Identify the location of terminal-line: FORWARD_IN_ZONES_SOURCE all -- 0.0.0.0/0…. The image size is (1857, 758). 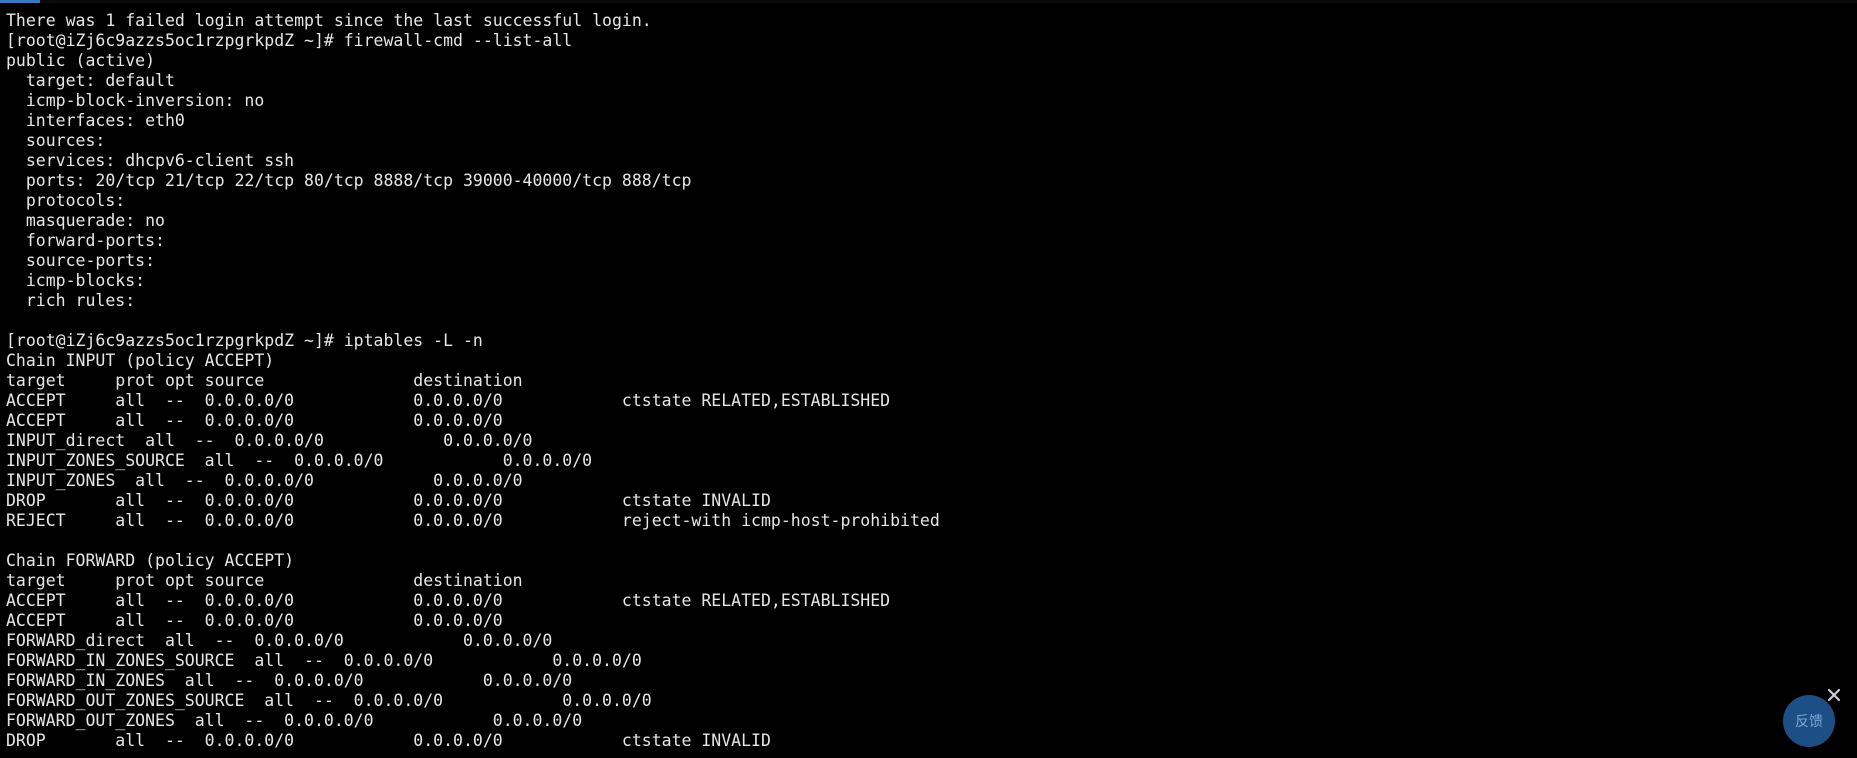
(379, 660).